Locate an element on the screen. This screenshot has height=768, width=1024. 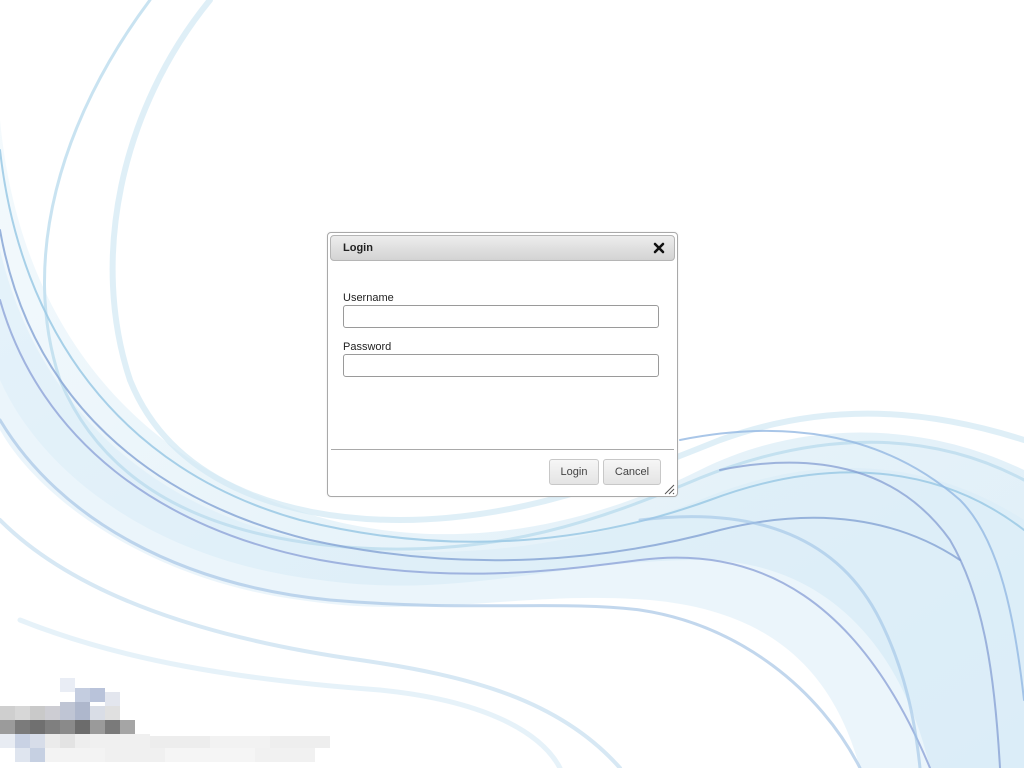
dialog-titlebar: Login is located at coordinates (502, 248).